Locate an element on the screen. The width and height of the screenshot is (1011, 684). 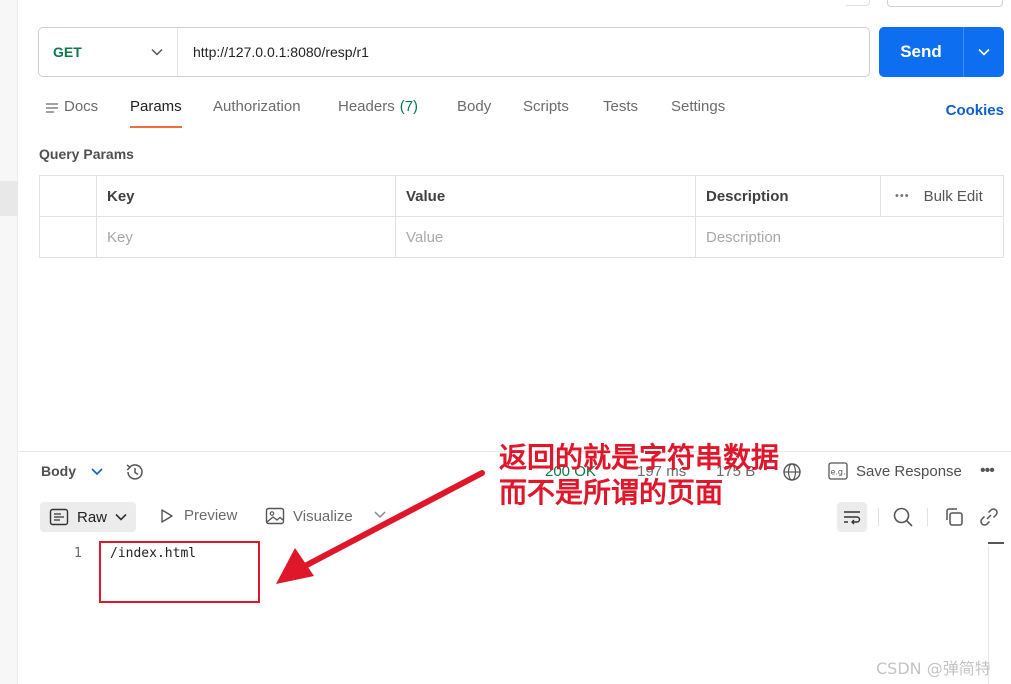
tab-authorization: Authorization is located at coordinates (257, 113).